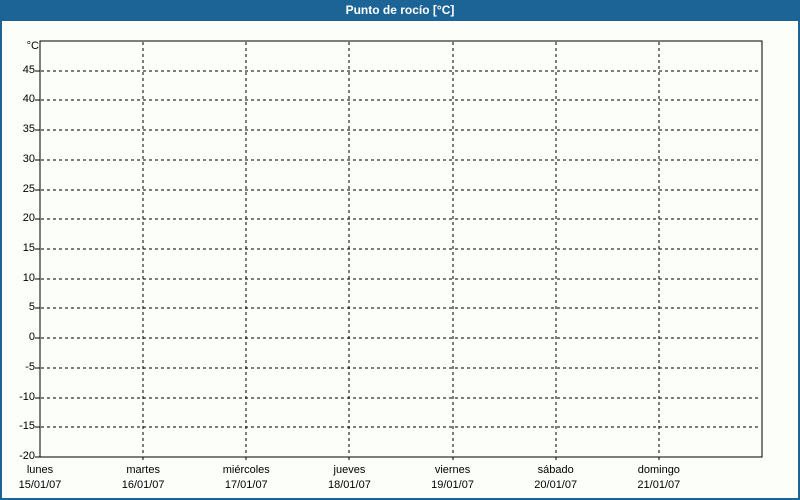 This screenshot has width=800, height=500. Describe the element at coordinates (31, 307) in the screenshot. I see `y-axis-tick-label: 5` at that location.